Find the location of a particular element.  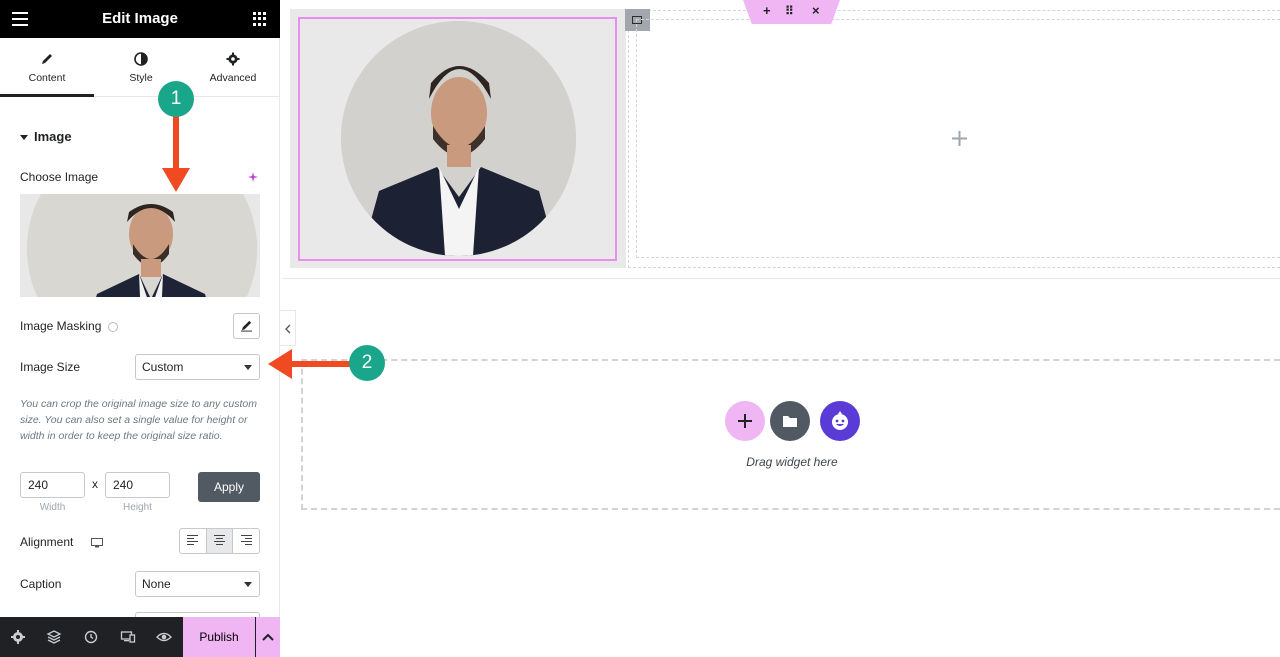

align-left-icon is located at coordinates (193, 541).